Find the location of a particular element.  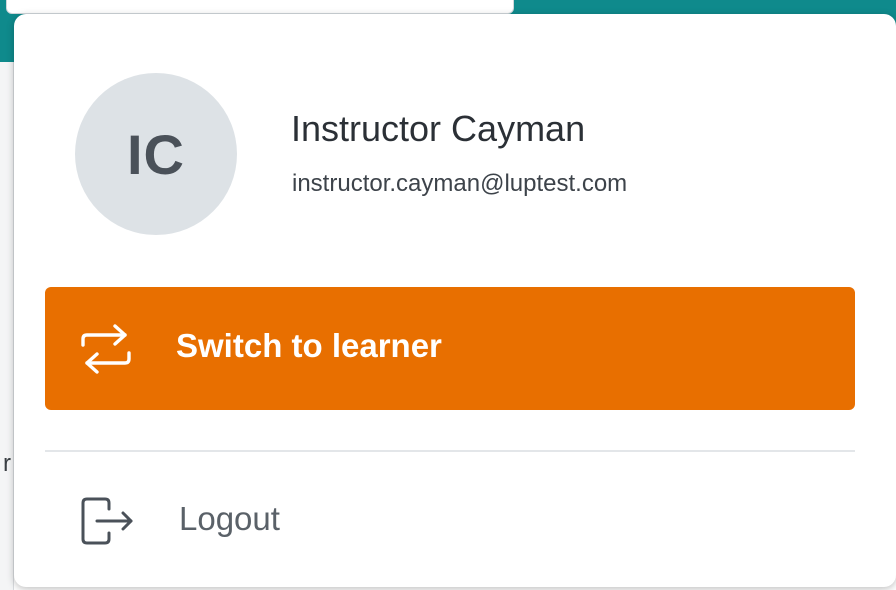

logout-label: Logout is located at coordinates (229, 518).